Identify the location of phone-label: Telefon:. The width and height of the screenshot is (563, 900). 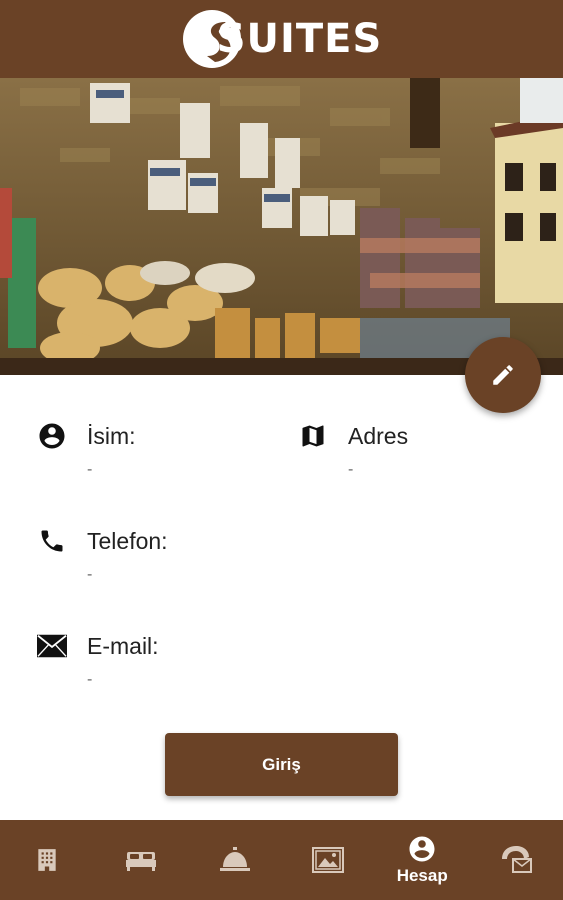
(127, 541).